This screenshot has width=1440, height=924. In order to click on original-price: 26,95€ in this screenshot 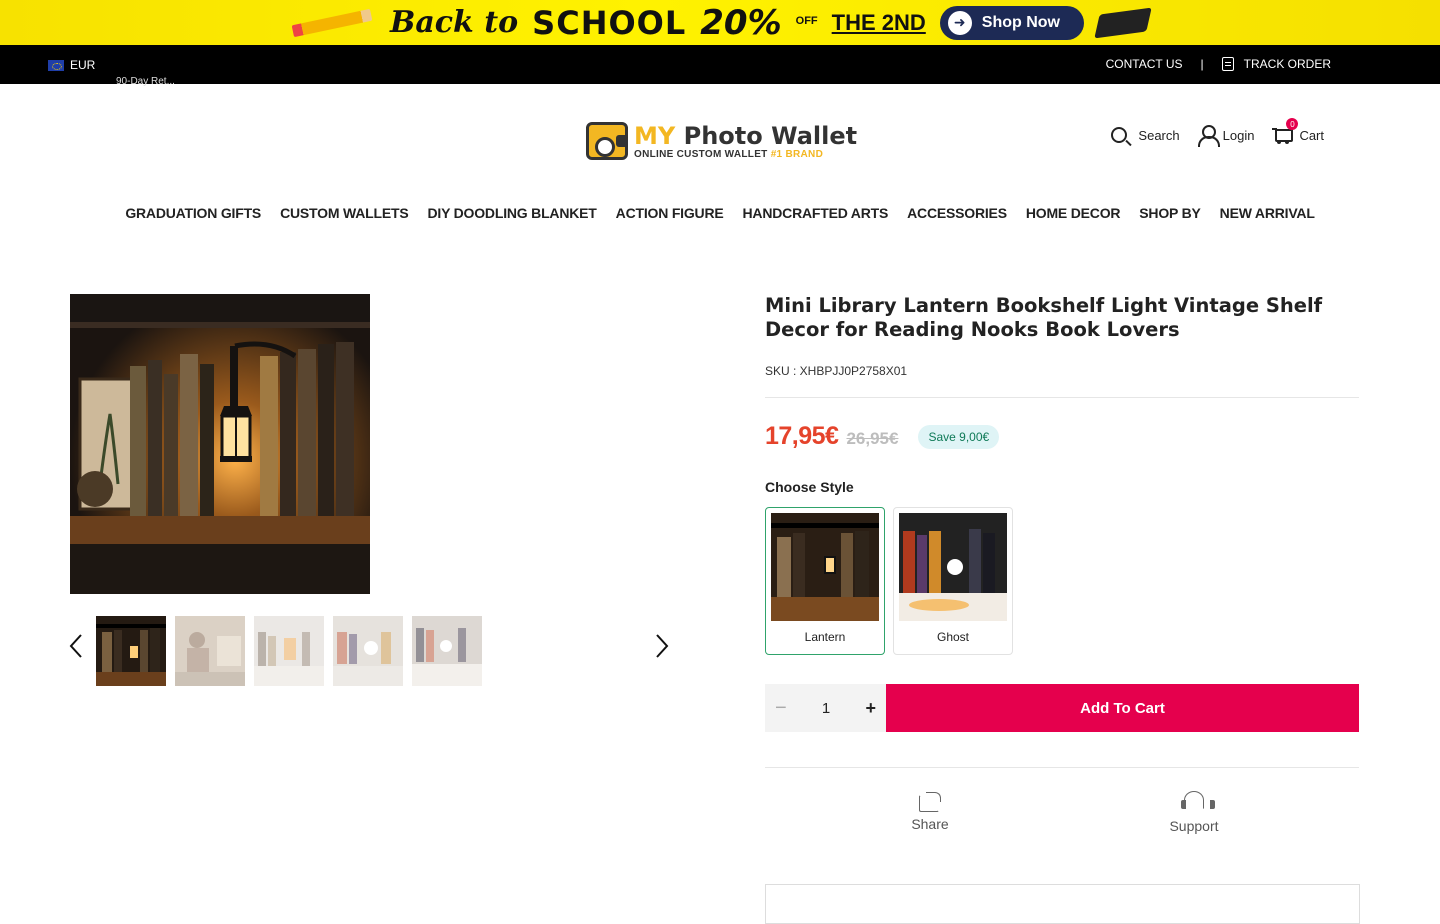, I will do `click(872, 438)`.